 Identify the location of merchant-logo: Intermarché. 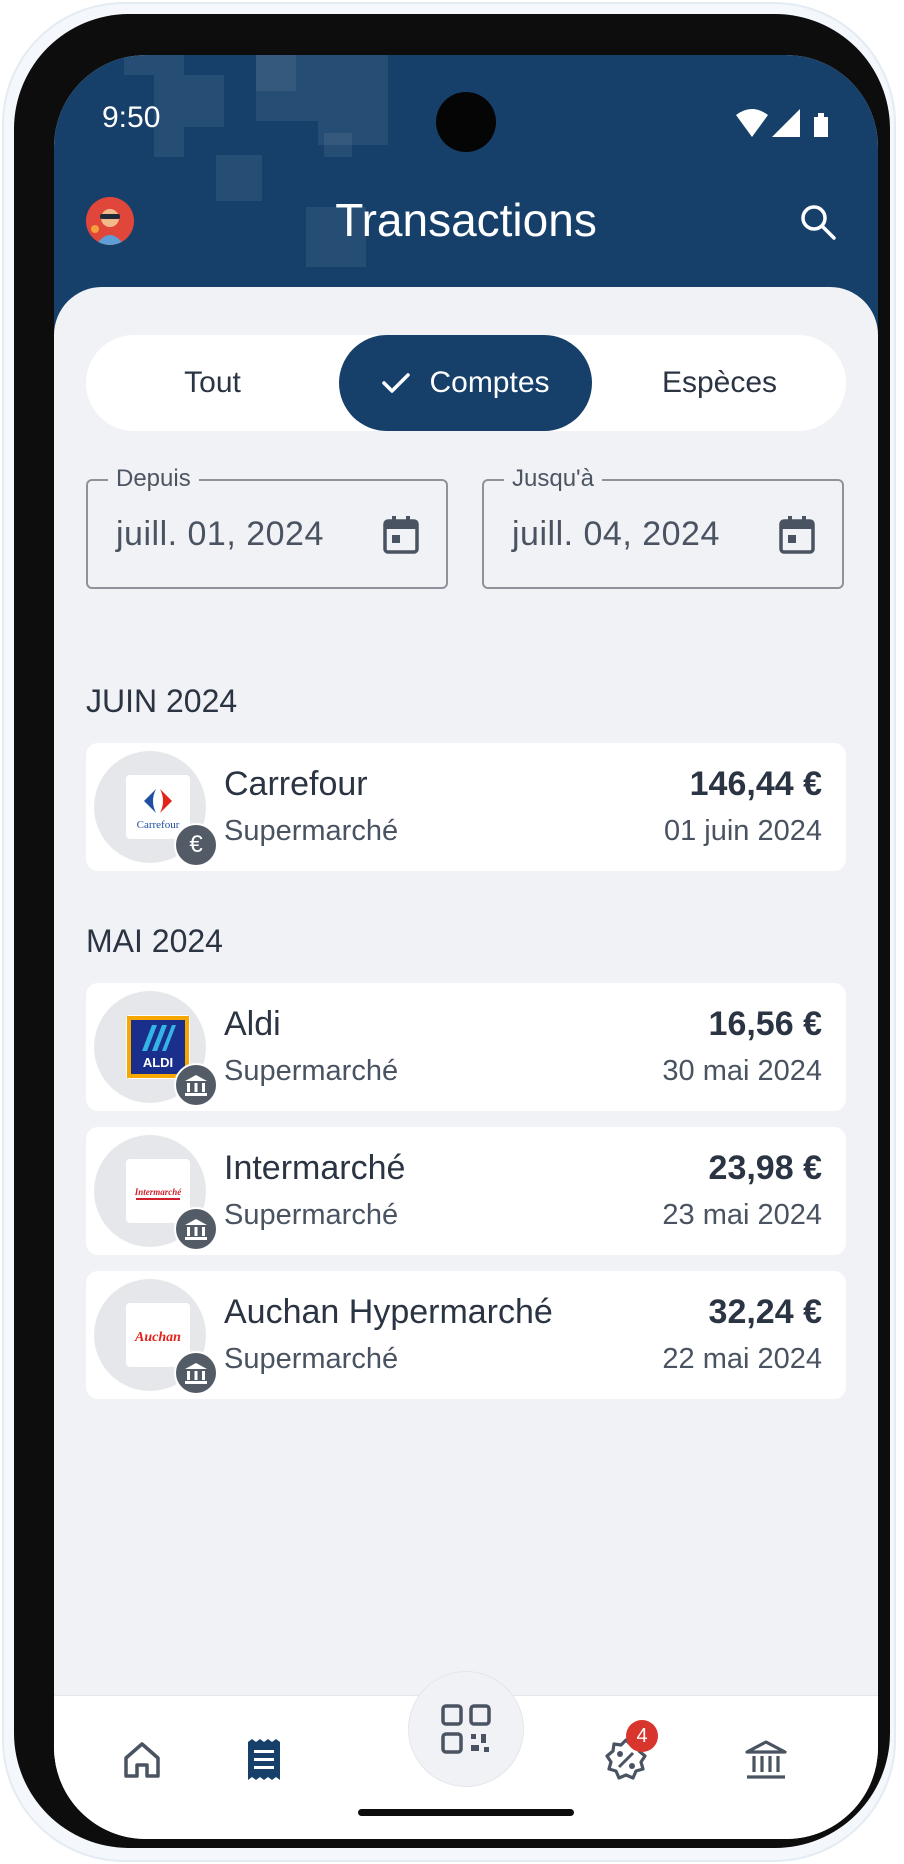
(156, 1193).